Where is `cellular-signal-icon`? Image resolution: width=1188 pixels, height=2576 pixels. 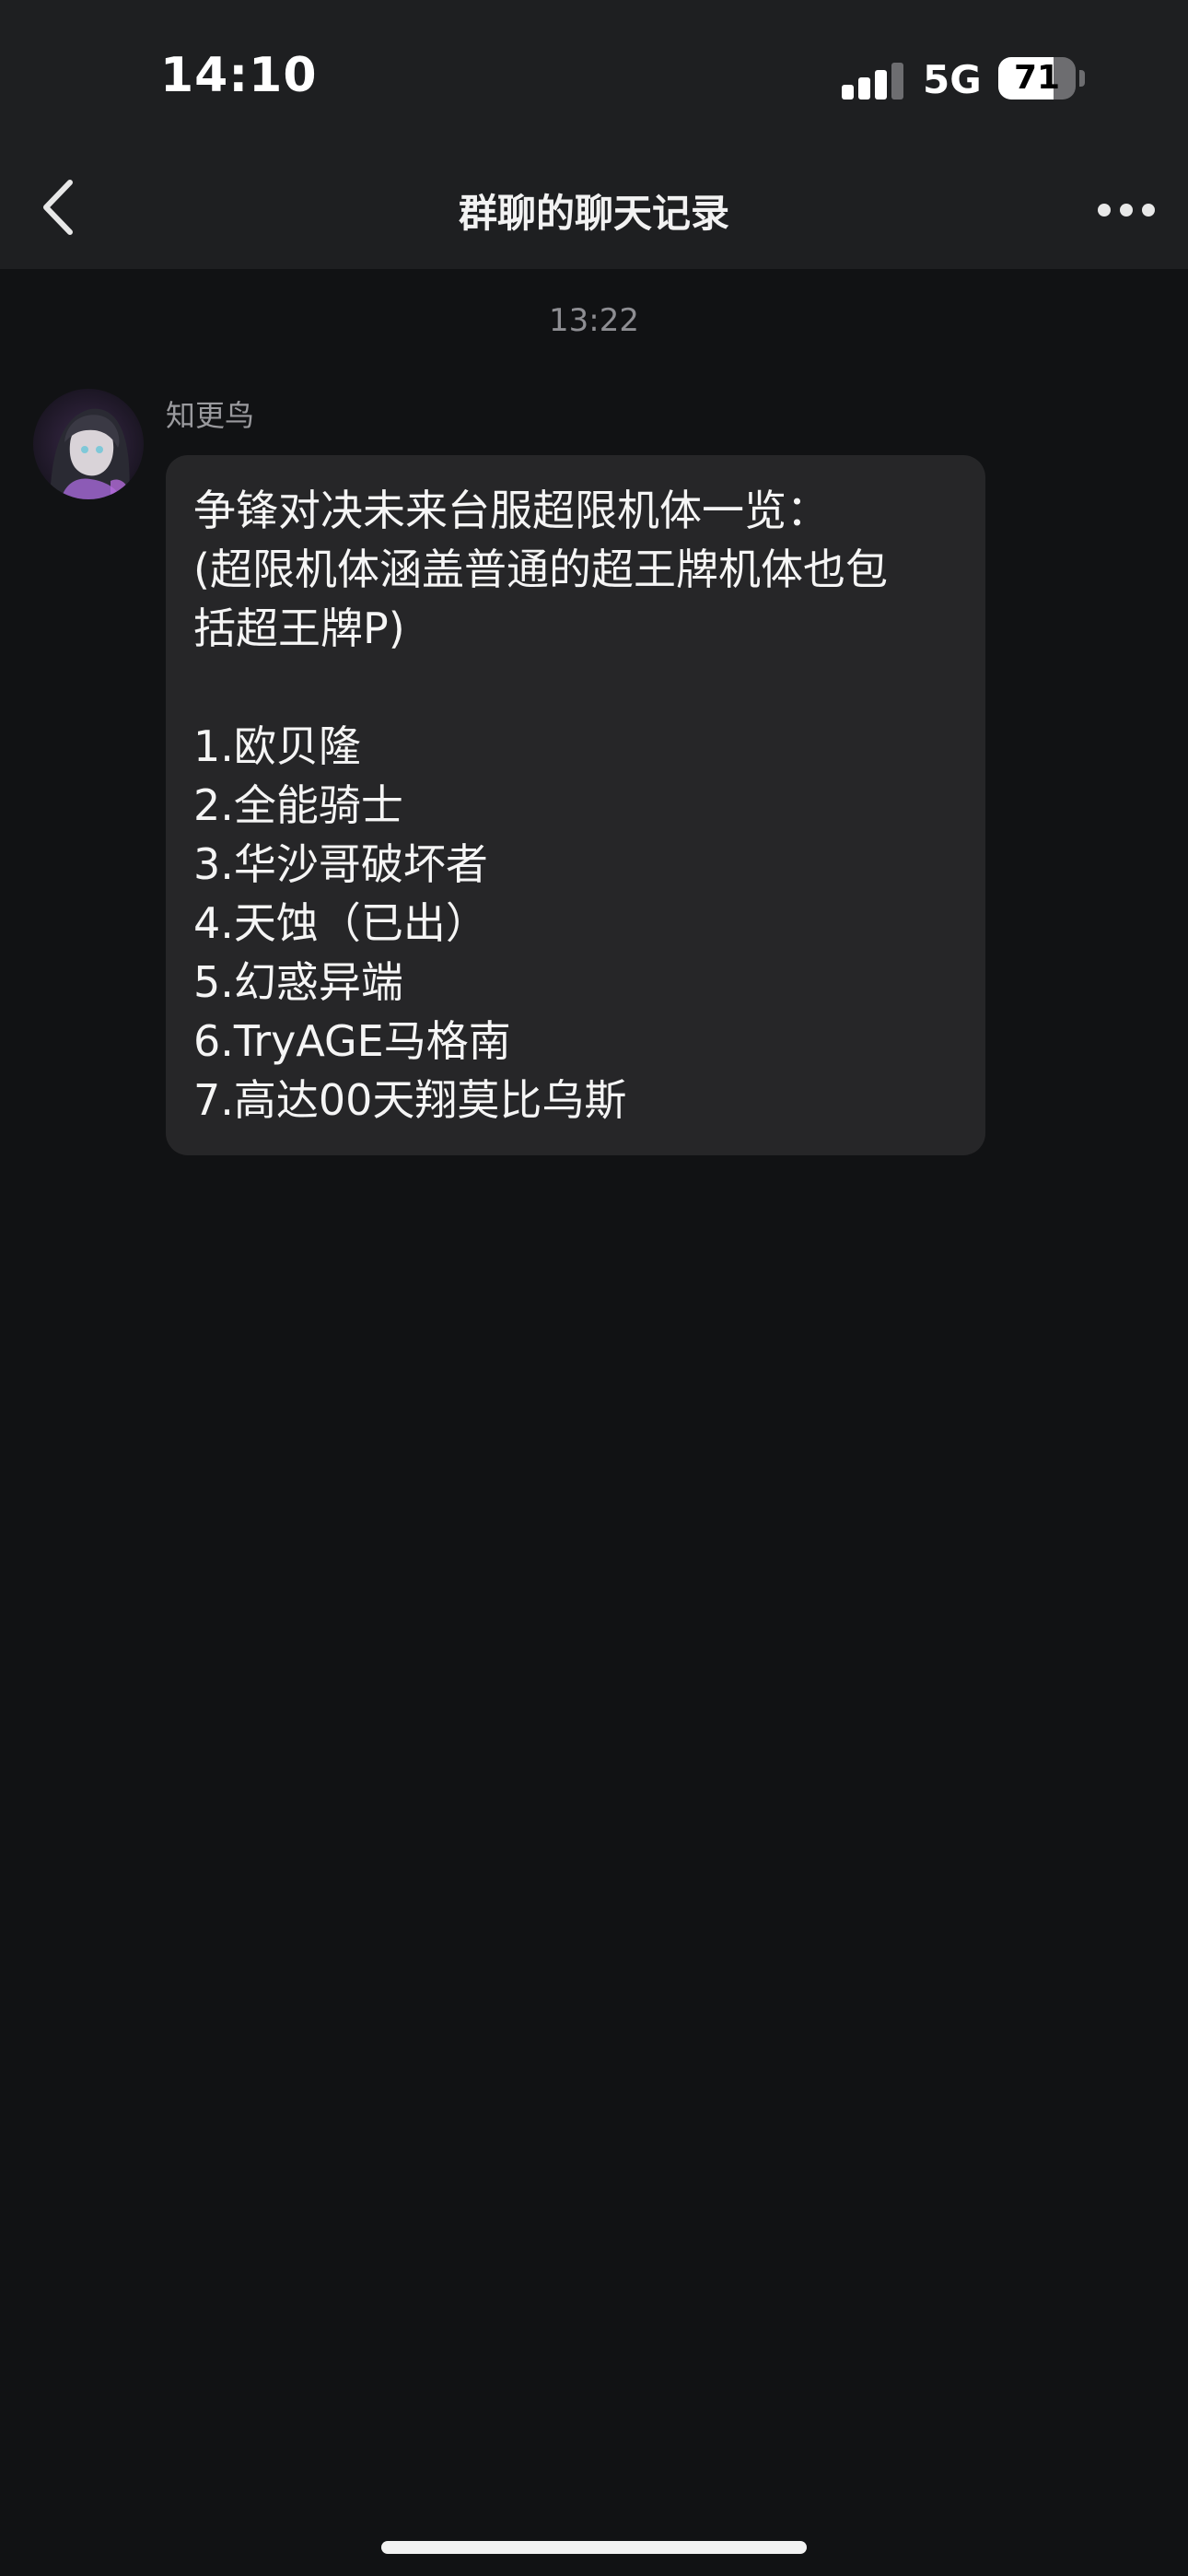
cellular-signal-icon is located at coordinates (873, 81).